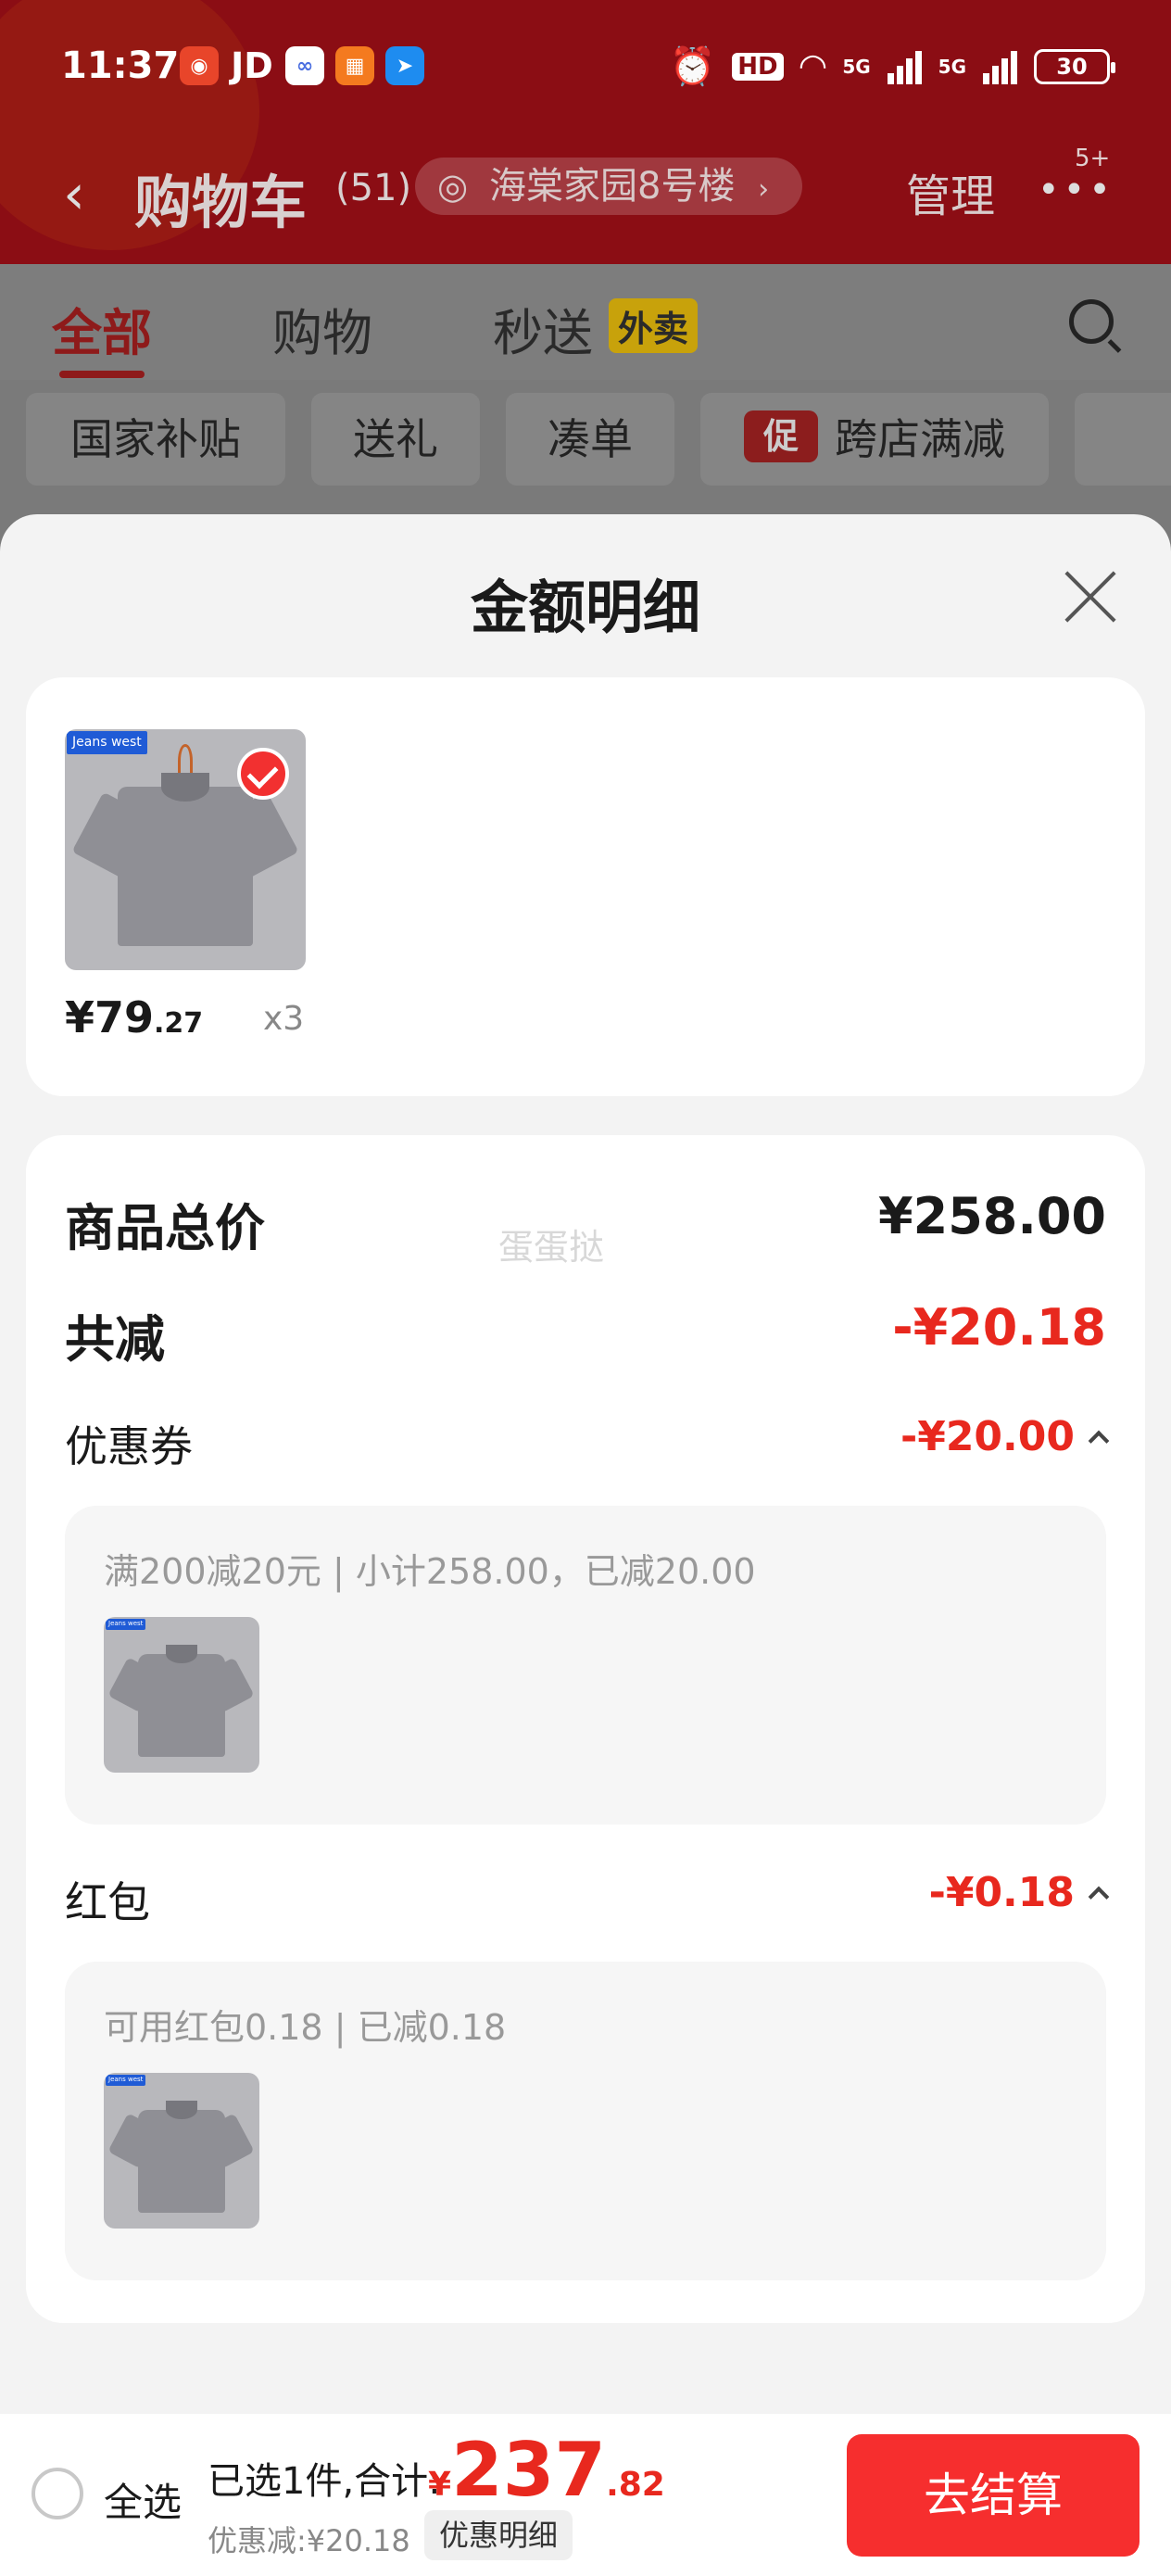  I want to click on network-label-1: 5G, so click(857, 66).